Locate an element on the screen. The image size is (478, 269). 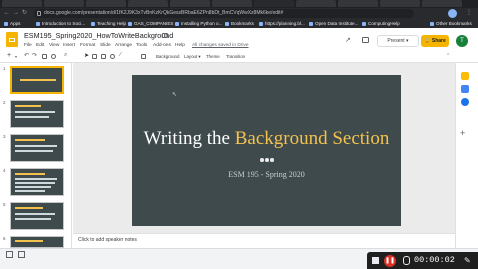
collapse-icon: ⌃ is located at coordinates (448, 56).